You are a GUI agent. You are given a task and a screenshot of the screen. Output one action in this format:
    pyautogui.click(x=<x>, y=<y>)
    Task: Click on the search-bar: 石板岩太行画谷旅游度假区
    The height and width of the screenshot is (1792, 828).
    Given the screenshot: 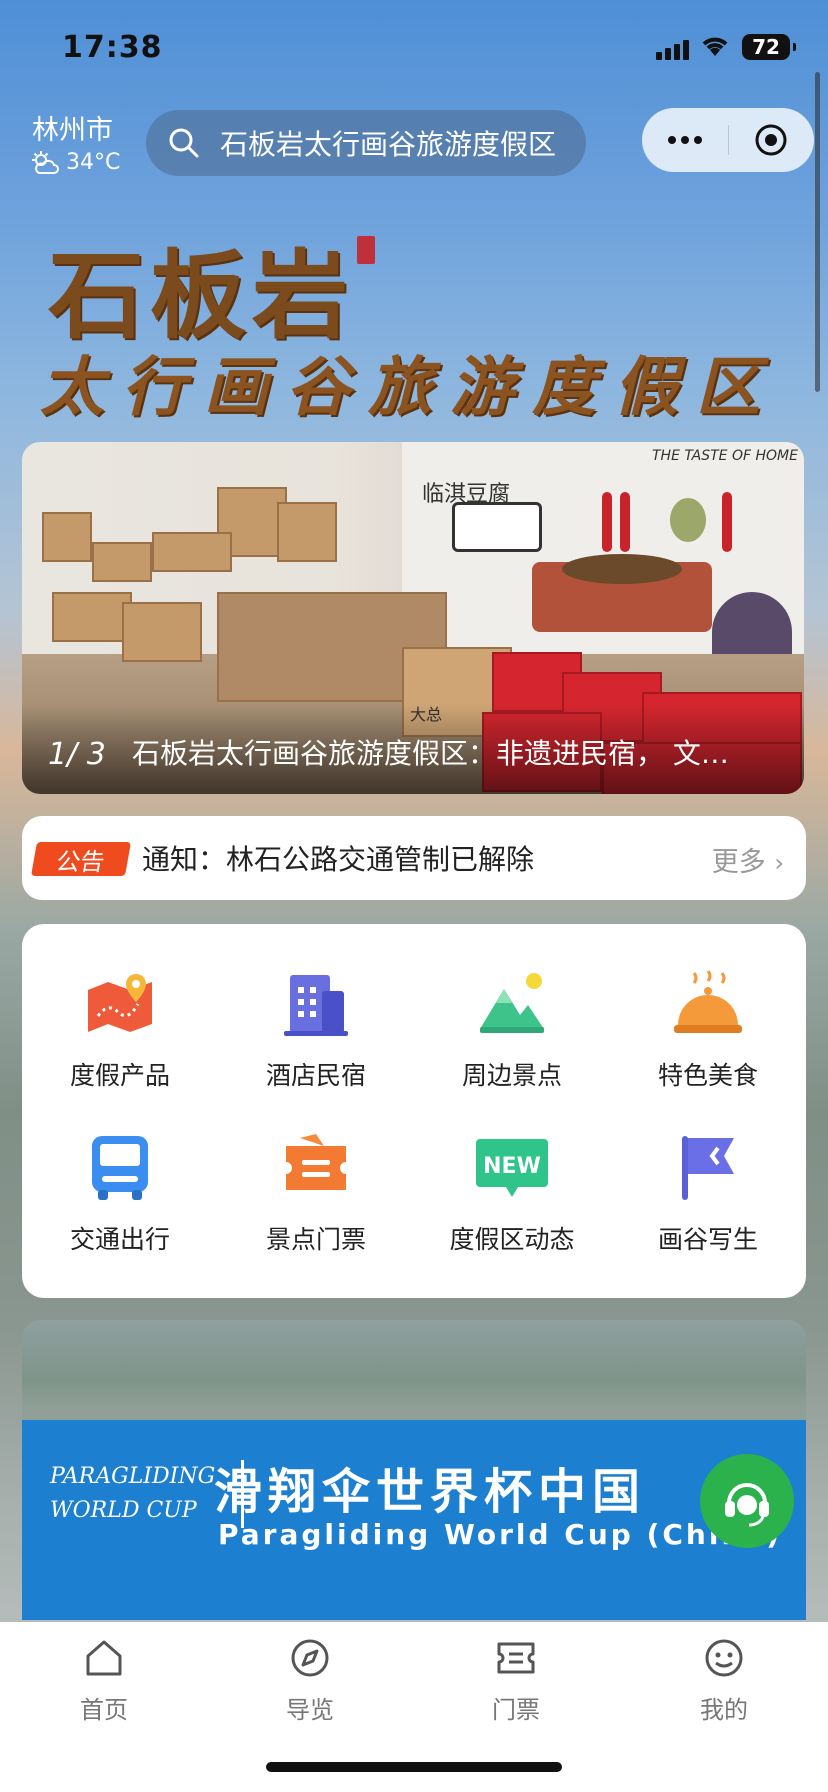 What is the action you would take?
    pyautogui.click(x=366, y=143)
    